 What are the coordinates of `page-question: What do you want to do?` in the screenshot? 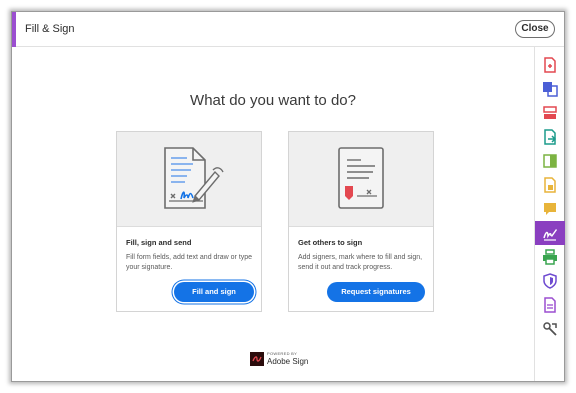 It's located at (273, 100).